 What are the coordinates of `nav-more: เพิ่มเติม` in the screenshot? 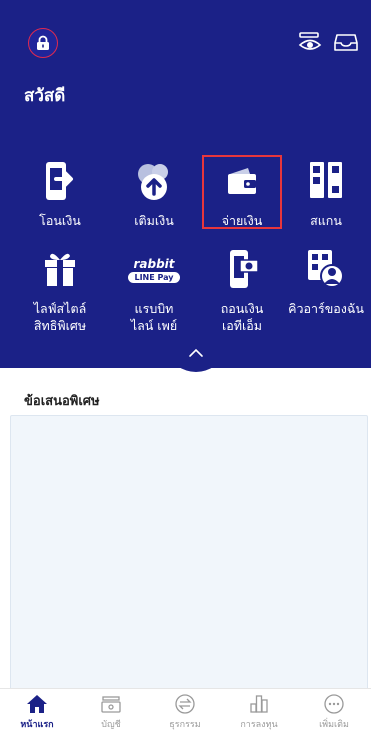 It's located at (334, 712).